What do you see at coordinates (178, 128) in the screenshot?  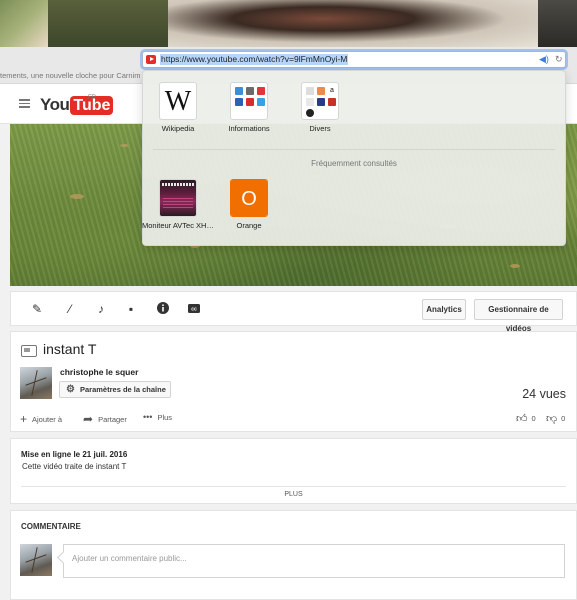 I see `favorite-label: Wikipedia` at bounding box center [178, 128].